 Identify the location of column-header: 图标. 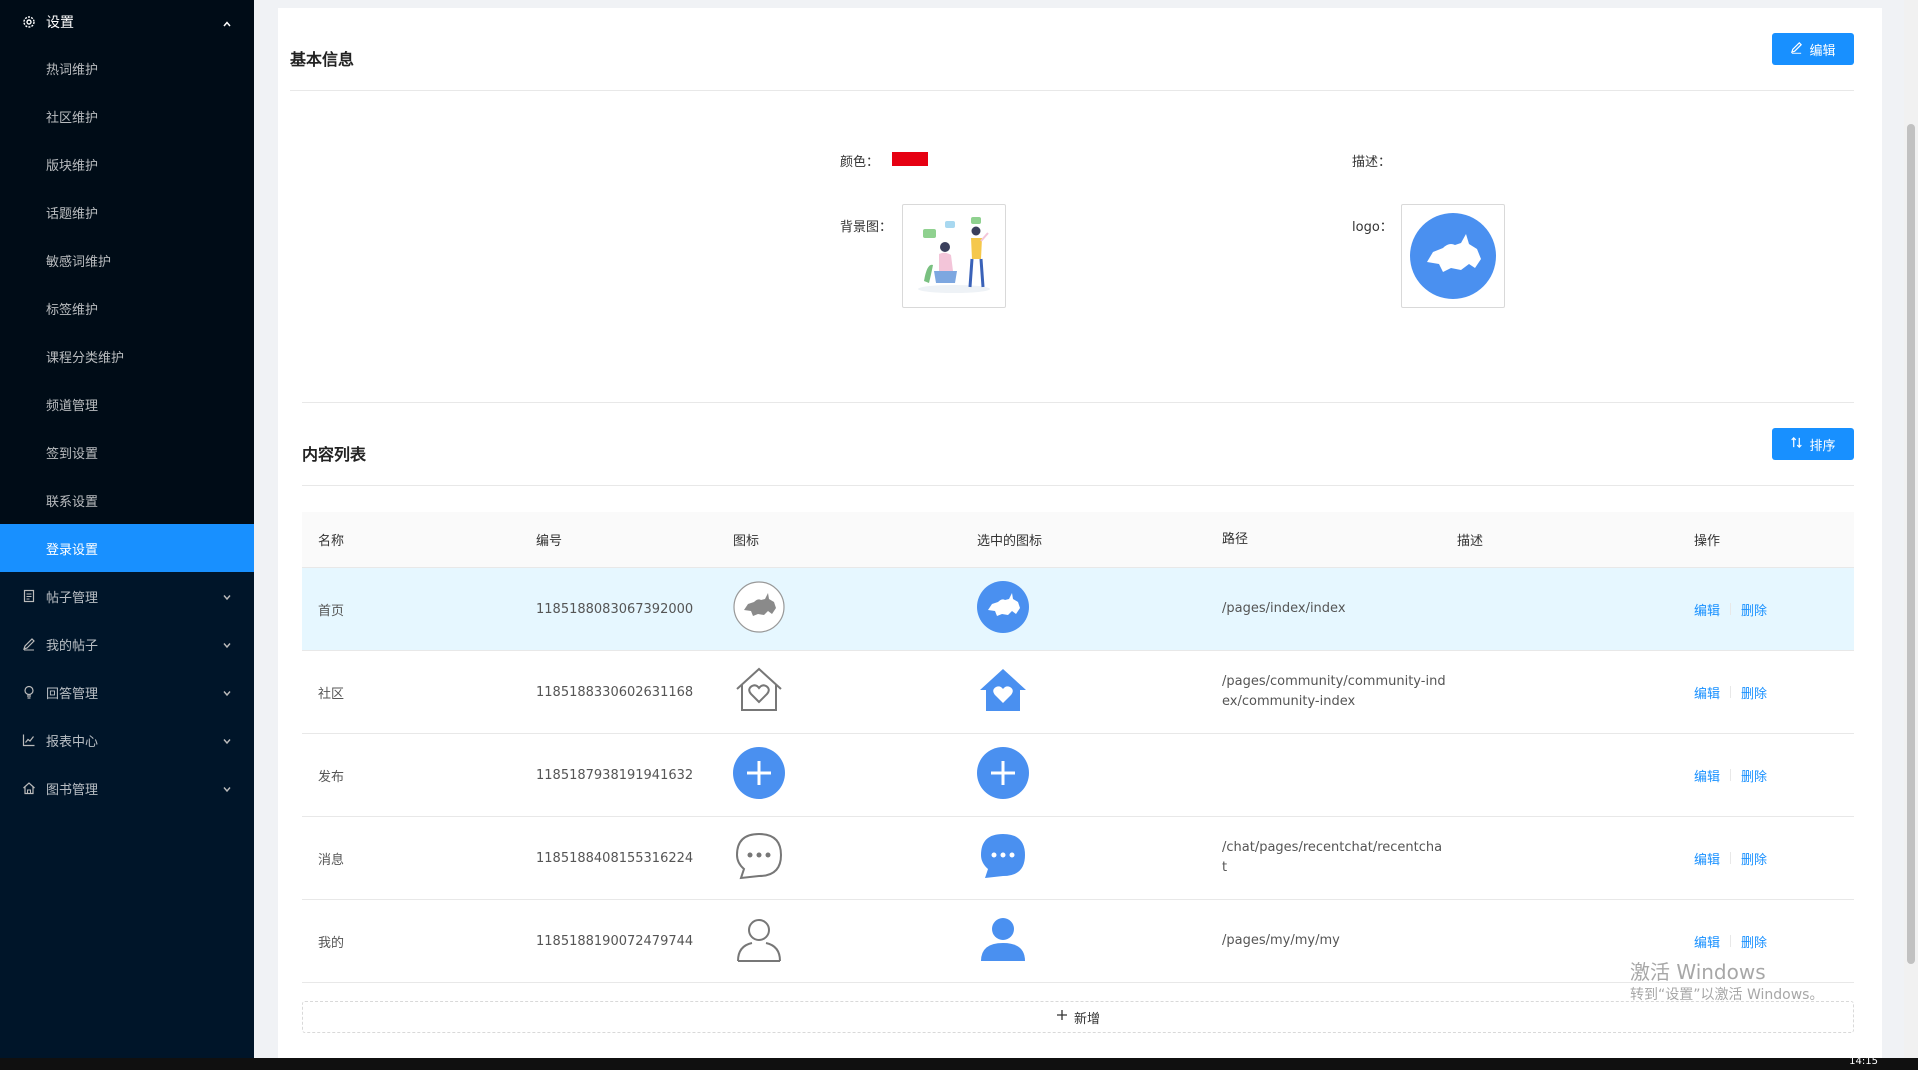
(746, 541).